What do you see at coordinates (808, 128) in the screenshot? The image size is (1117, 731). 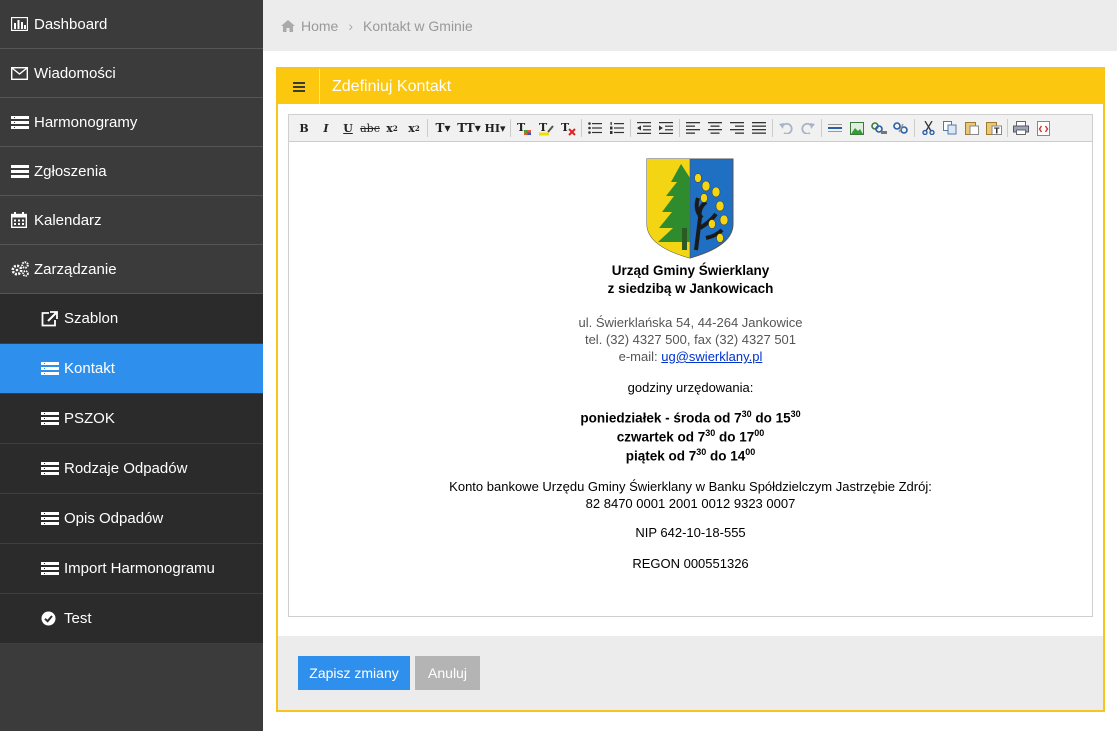 I see `redo-icon` at bounding box center [808, 128].